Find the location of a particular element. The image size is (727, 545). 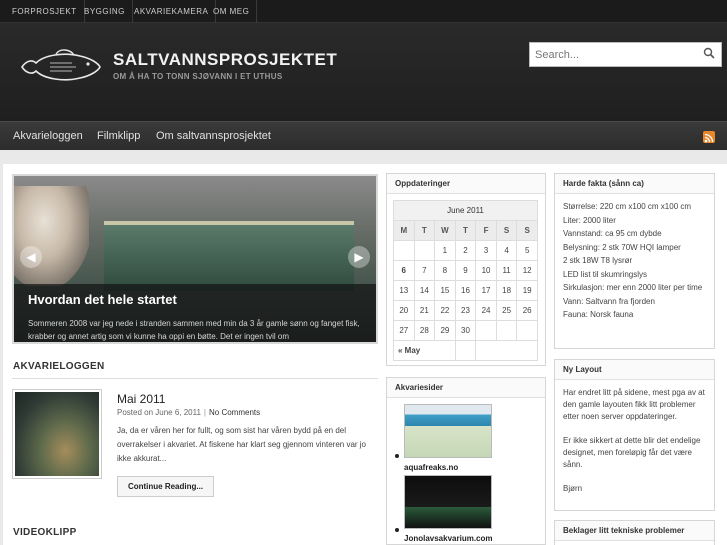

calendar-day: 10 is located at coordinates (486, 270).